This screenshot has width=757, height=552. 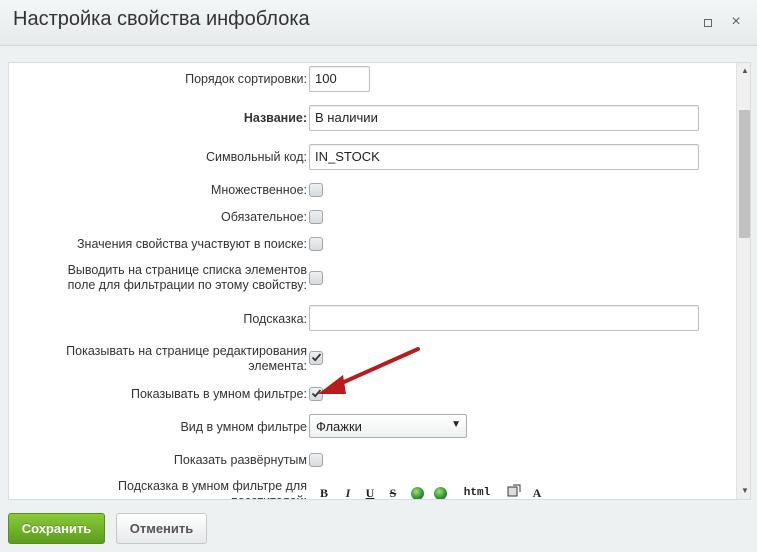 I want to click on searchable-checkbox, so click(x=316, y=244).